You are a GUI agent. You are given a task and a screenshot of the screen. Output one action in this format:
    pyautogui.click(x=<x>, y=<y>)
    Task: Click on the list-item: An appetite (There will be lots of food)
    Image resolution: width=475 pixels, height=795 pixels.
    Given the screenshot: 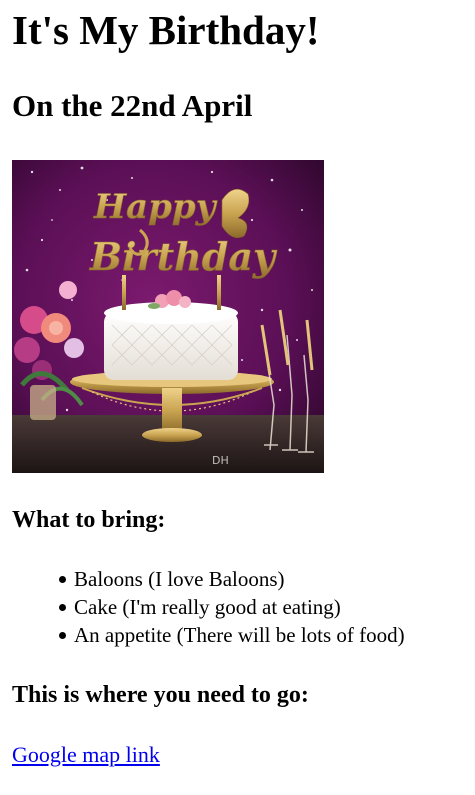 What is the action you would take?
    pyautogui.click(x=232, y=635)
    